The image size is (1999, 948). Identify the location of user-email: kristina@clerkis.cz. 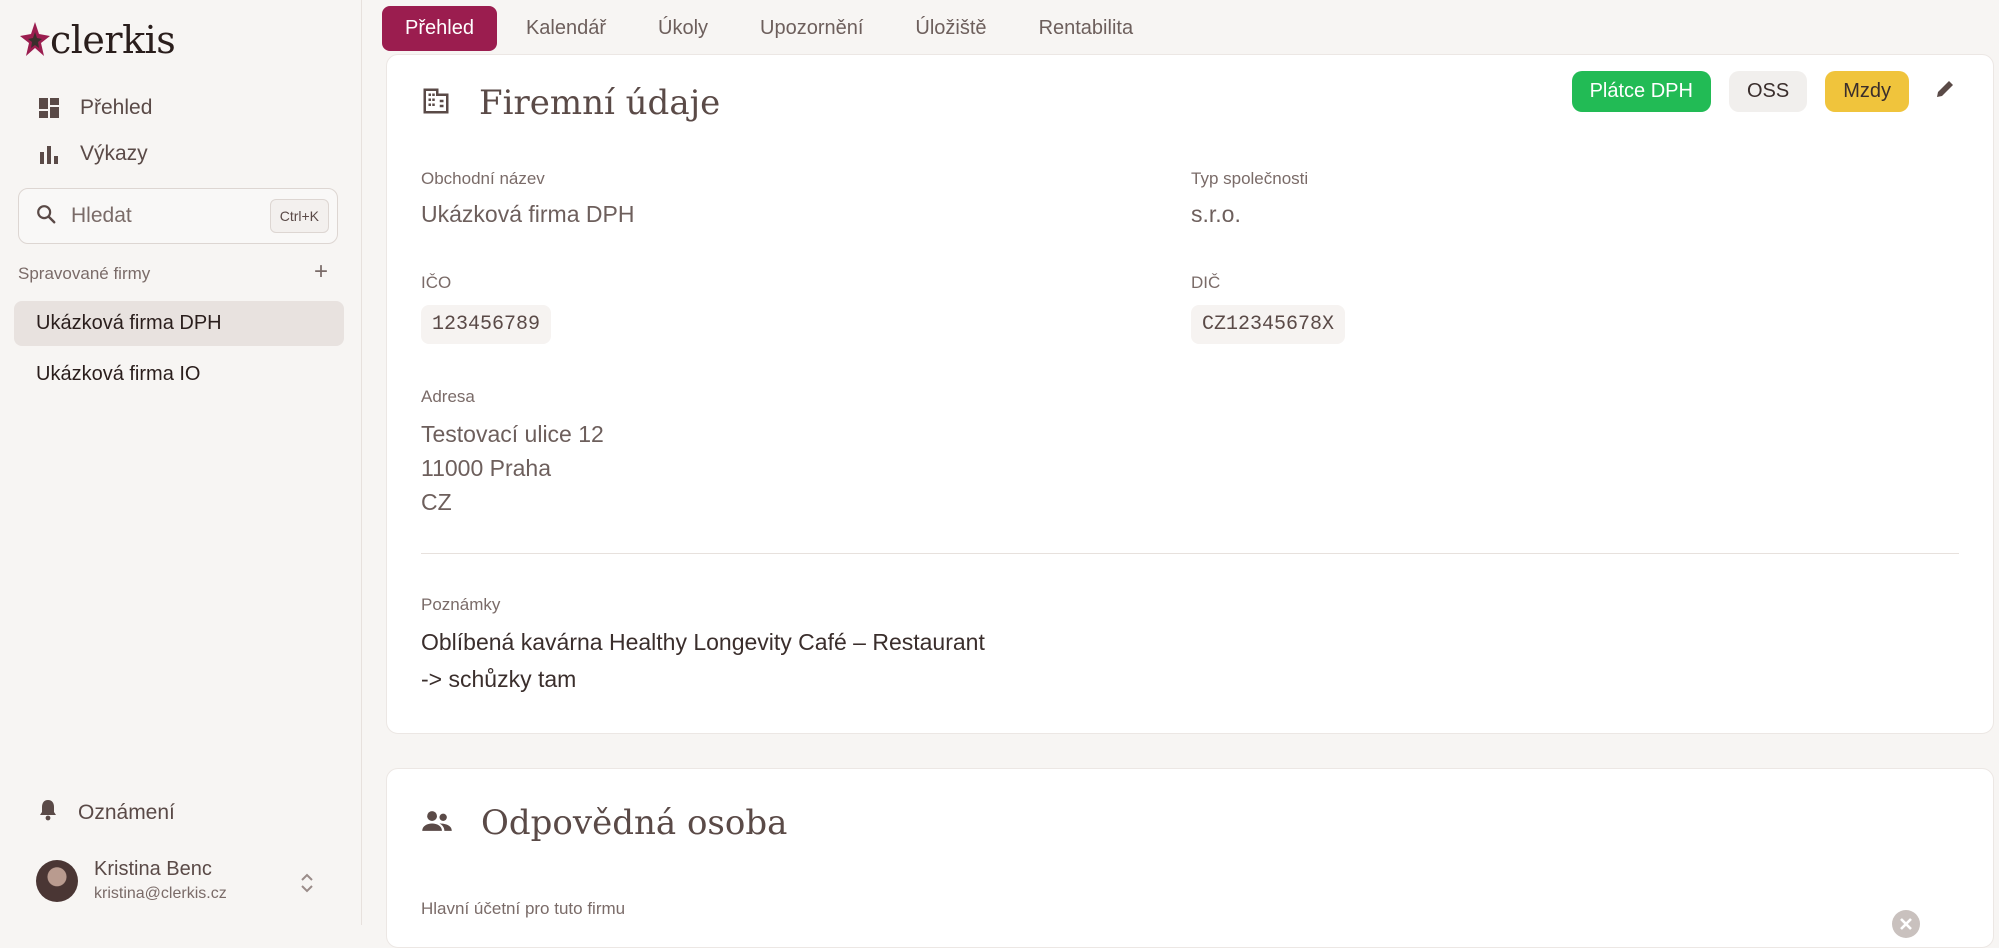
(160, 893).